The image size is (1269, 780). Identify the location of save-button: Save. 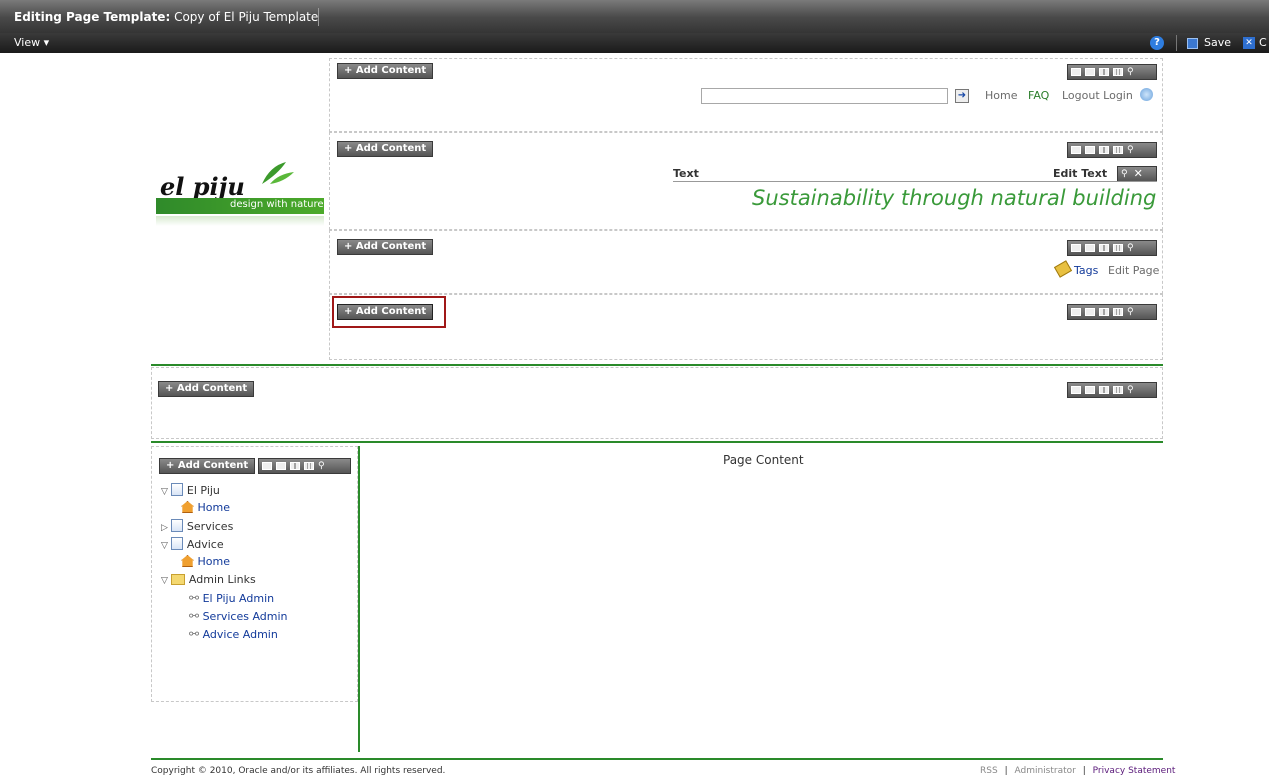
(1217, 42).